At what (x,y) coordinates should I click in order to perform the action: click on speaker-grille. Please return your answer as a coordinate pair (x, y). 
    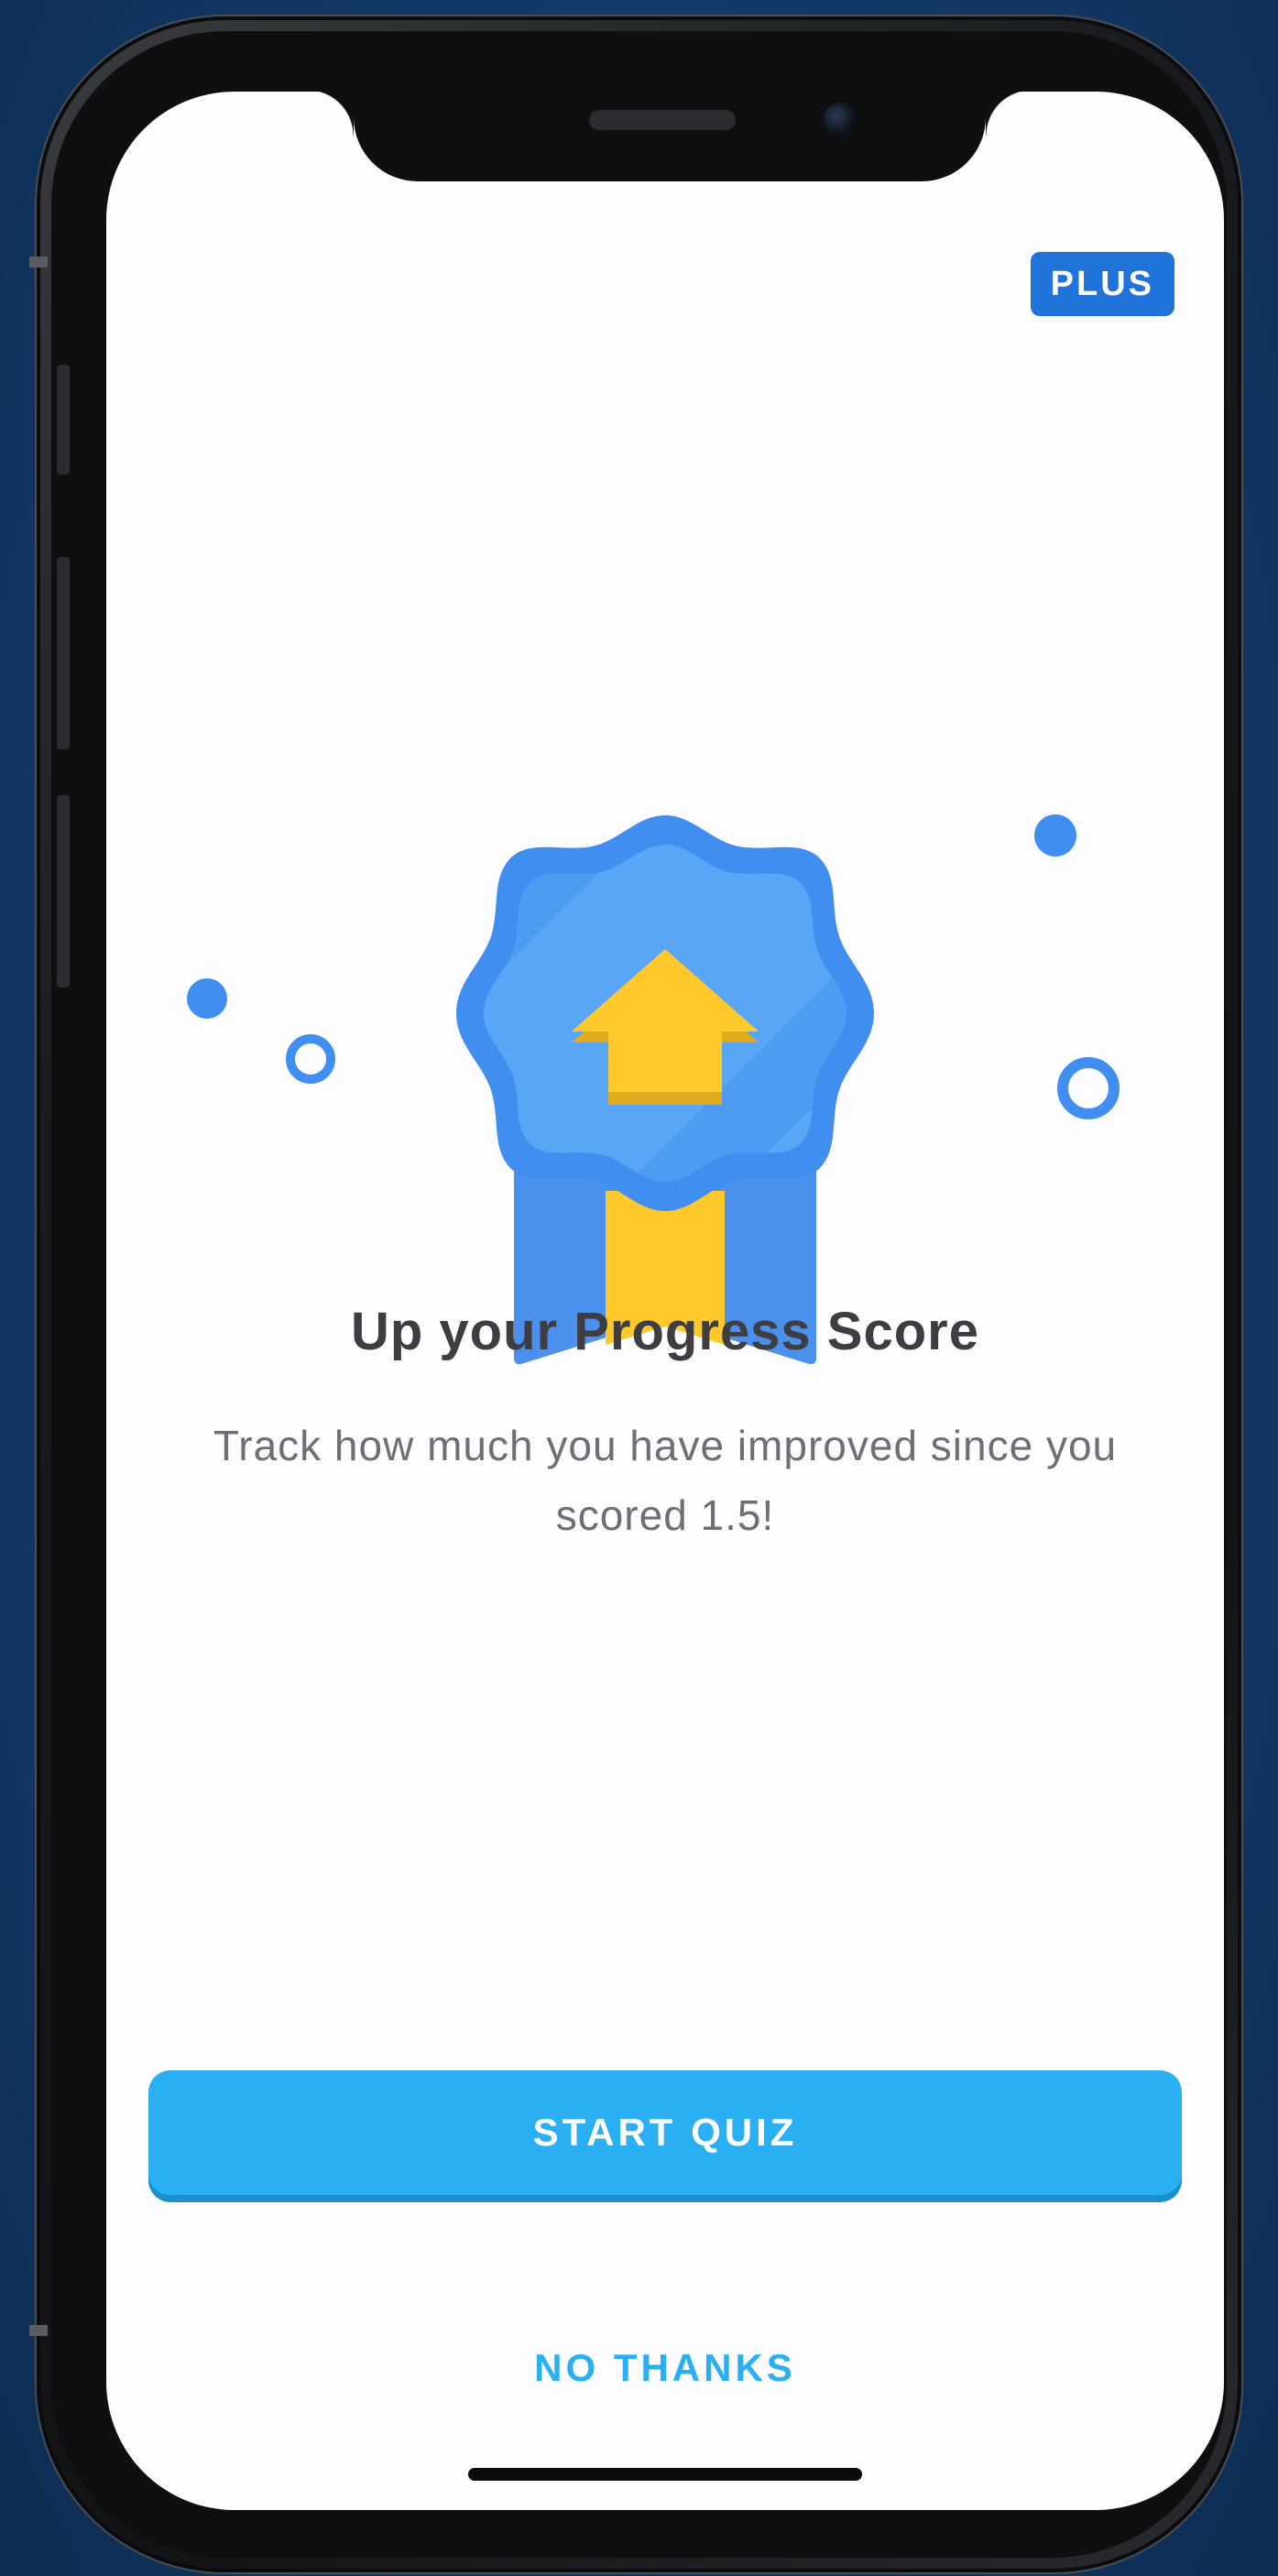
    Looking at the image, I should click on (662, 120).